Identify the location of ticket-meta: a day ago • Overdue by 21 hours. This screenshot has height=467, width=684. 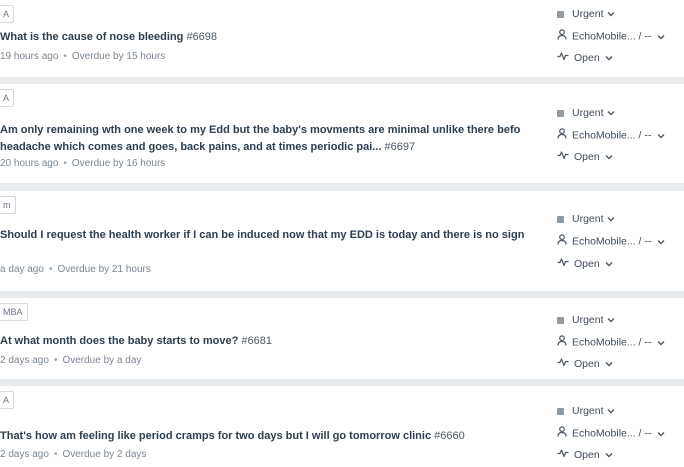
(75, 270).